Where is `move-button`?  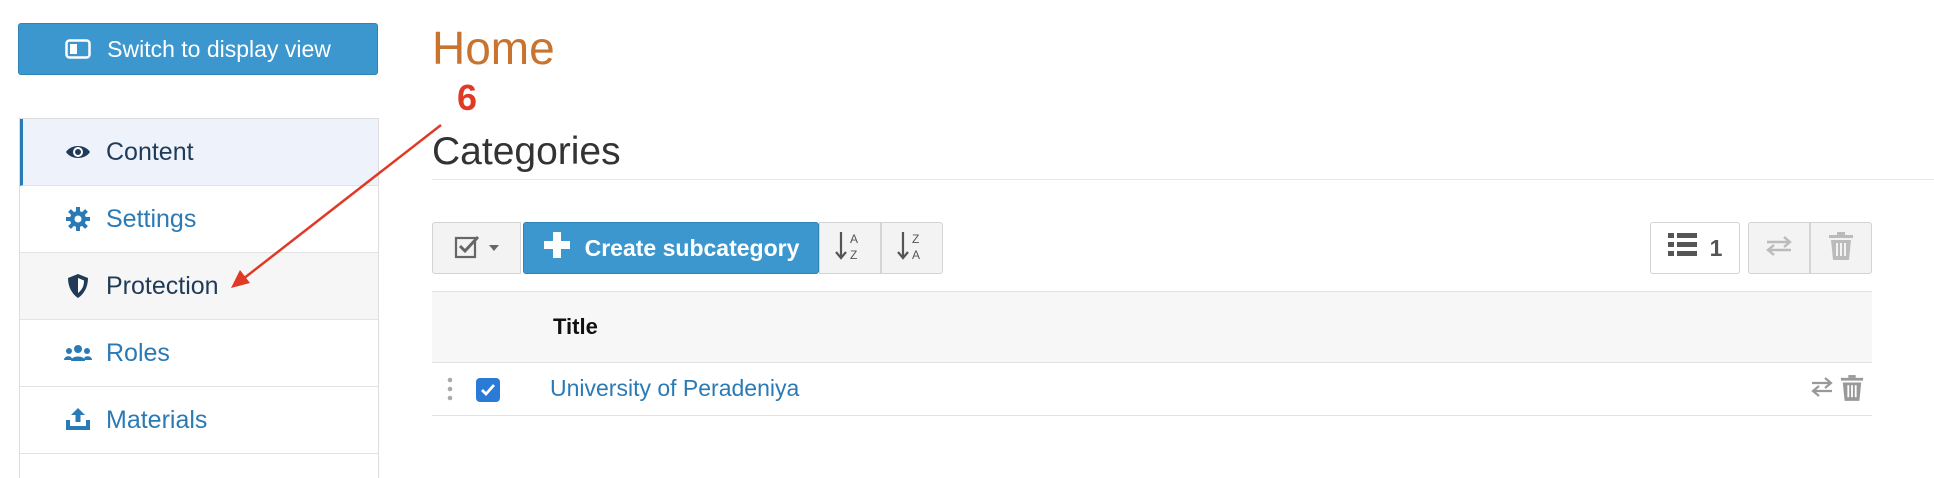
move-button is located at coordinates (1779, 248).